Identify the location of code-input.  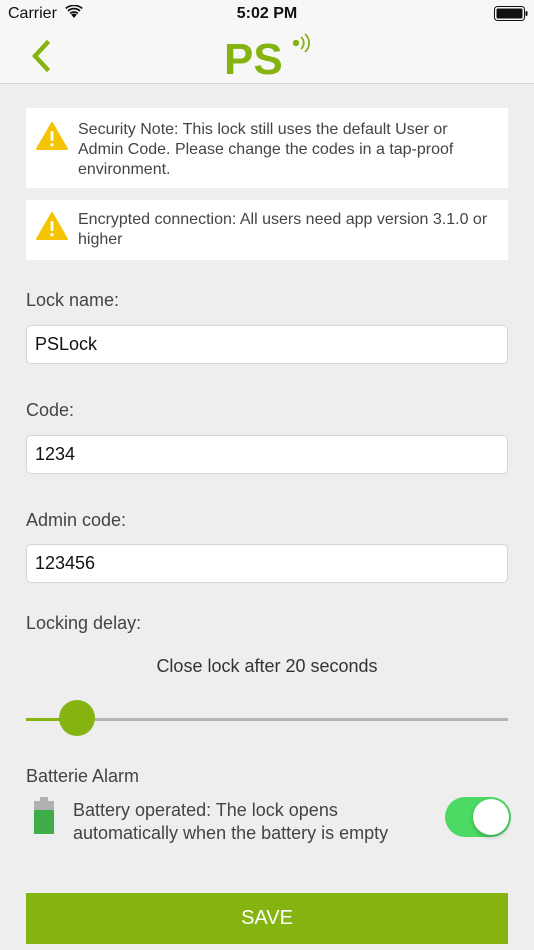
(267, 454).